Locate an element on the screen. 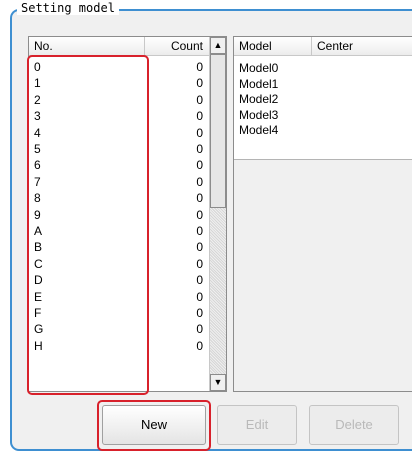  list-item-no: D is located at coordinates (38, 280).